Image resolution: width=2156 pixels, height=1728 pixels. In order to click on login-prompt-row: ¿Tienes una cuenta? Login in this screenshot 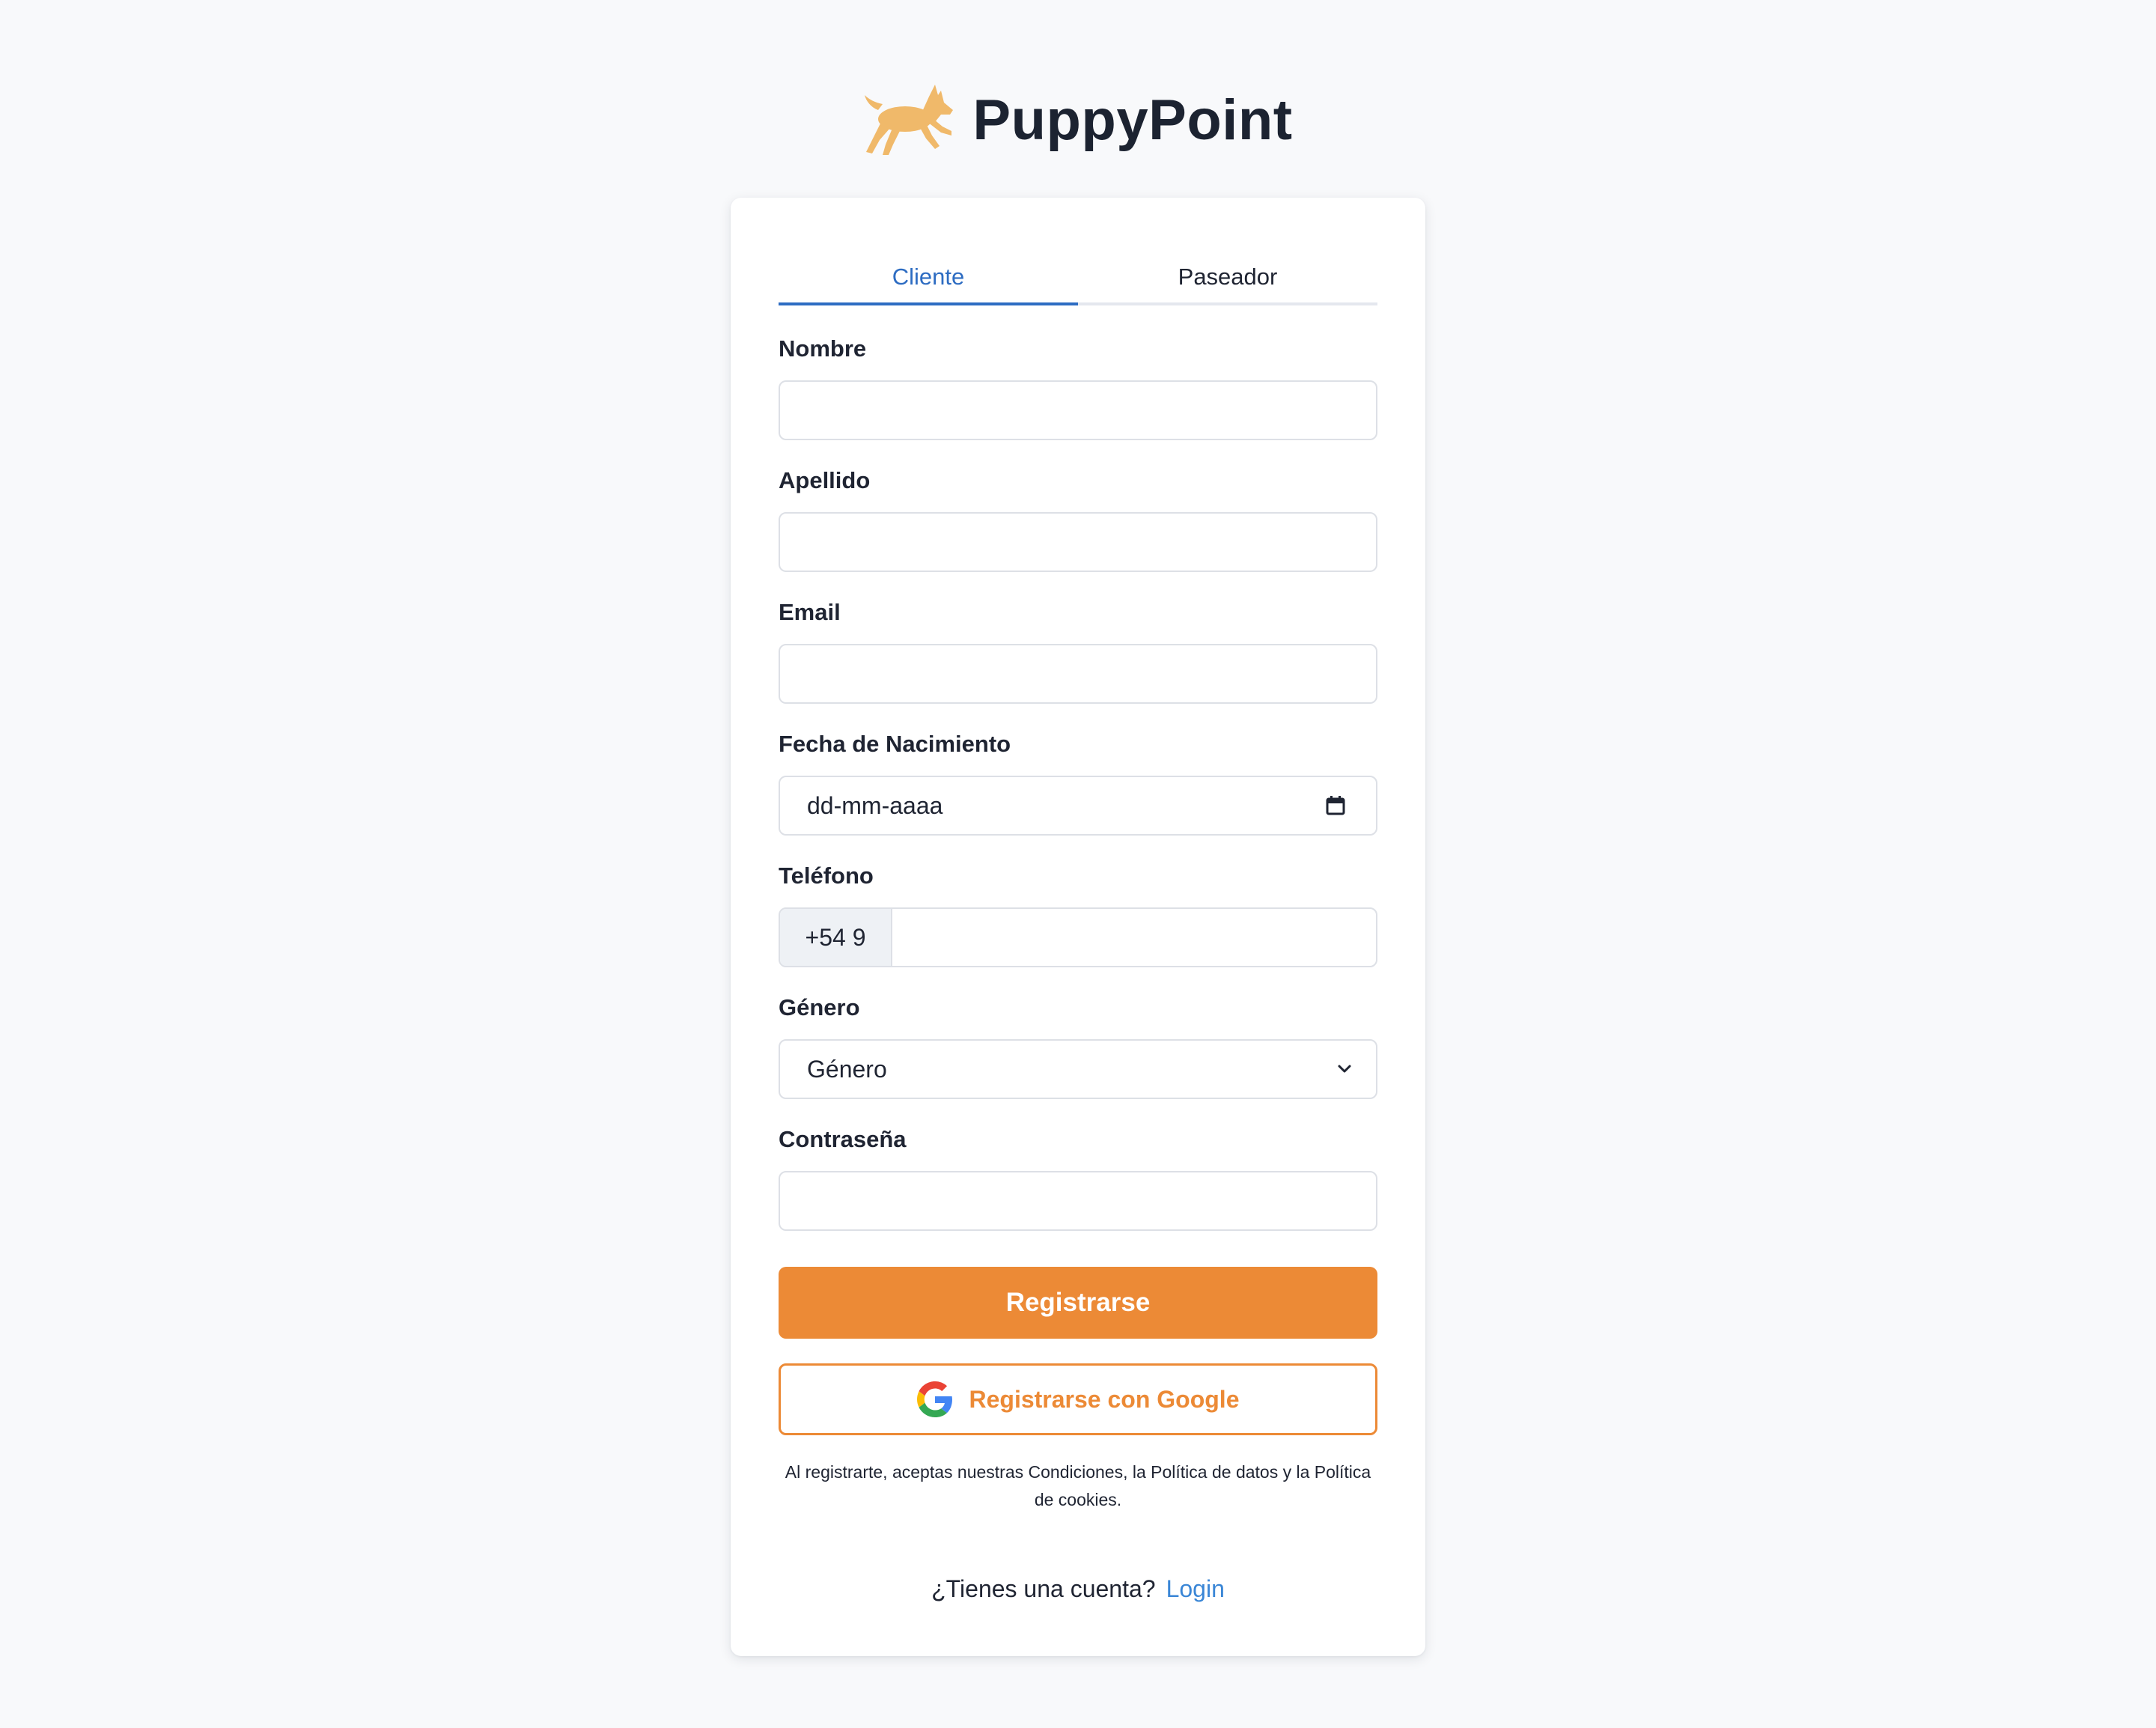, I will do `click(1078, 1589)`.